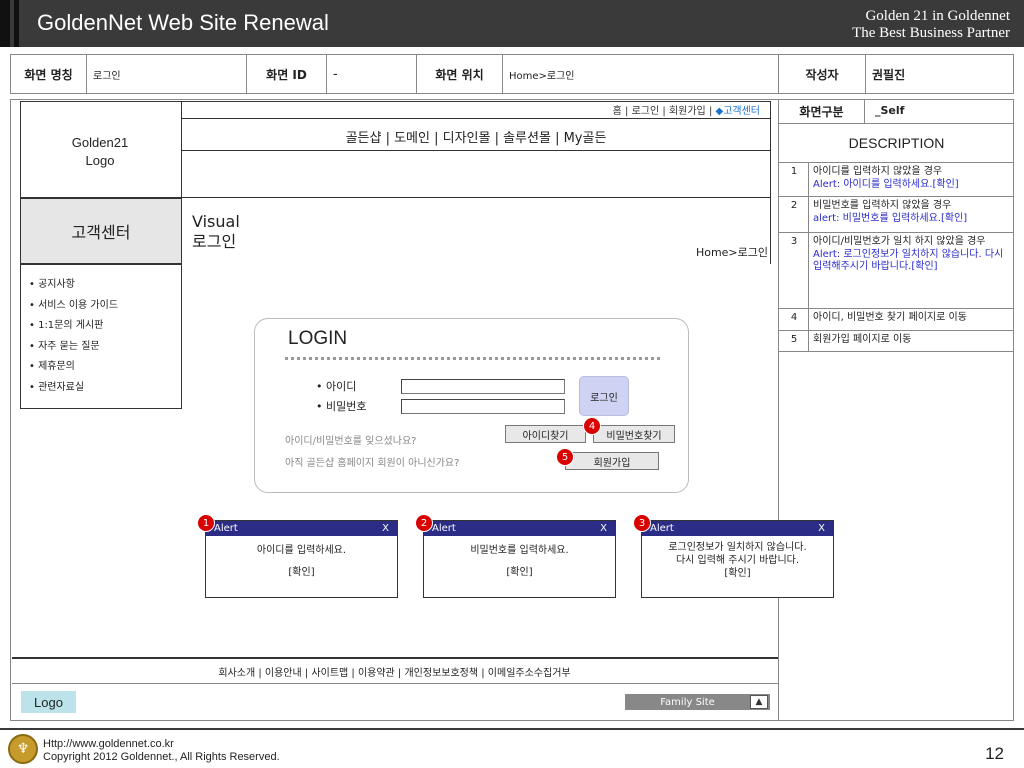 The width and height of the screenshot is (1024, 768). What do you see at coordinates (886, 178) in the screenshot?
I see `description-text: 아이디를 입력하지 않았을 경우 Alert: 아이디를 입력하세요.[확인]` at bounding box center [886, 178].